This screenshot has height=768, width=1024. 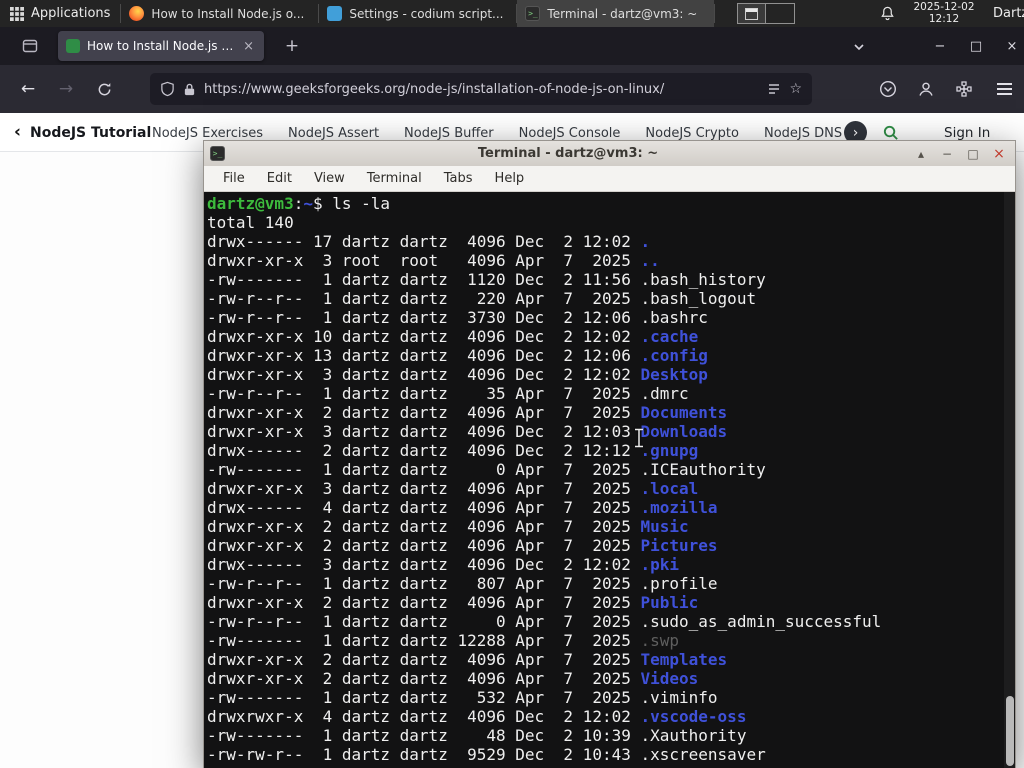 I want to click on panel-separator, so click(x=715, y=13).